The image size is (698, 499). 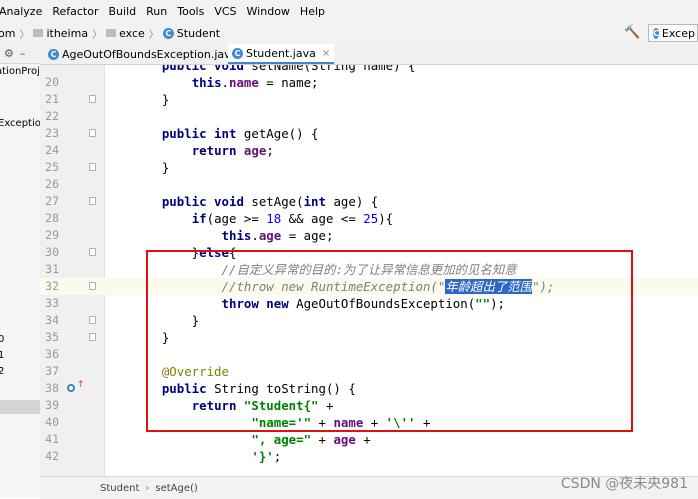 What do you see at coordinates (52, 235) in the screenshot?
I see `line-number: 29` at bounding box center [52, 235].